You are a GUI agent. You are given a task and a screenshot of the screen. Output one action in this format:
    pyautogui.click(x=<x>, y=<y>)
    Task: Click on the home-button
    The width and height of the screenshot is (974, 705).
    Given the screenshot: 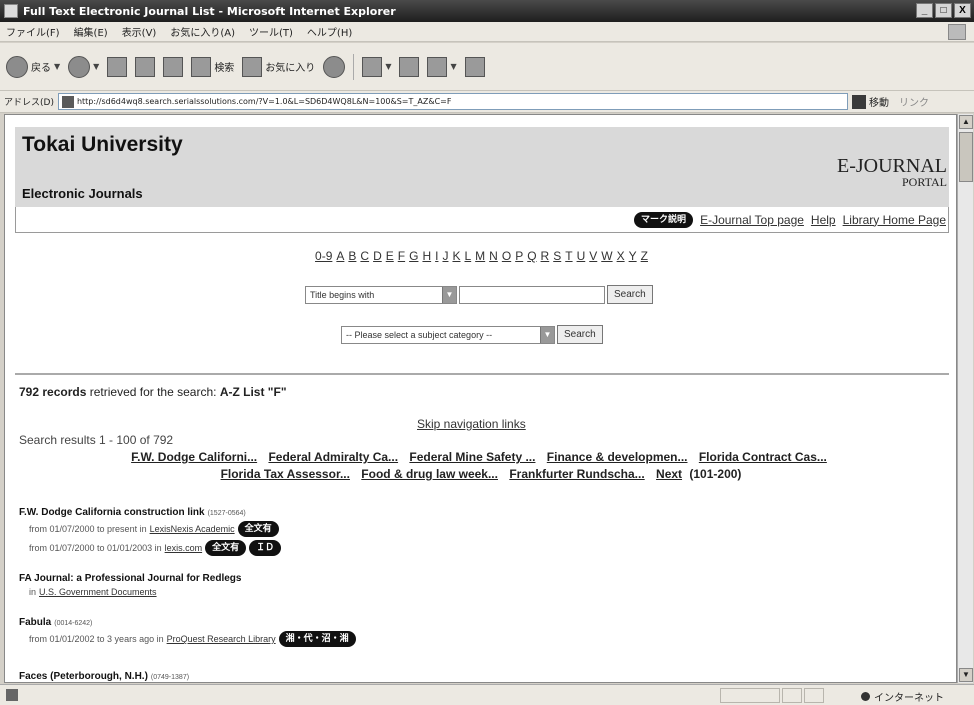 What is the action you would take?
    pyautogui.click(x=173, y=66)
    